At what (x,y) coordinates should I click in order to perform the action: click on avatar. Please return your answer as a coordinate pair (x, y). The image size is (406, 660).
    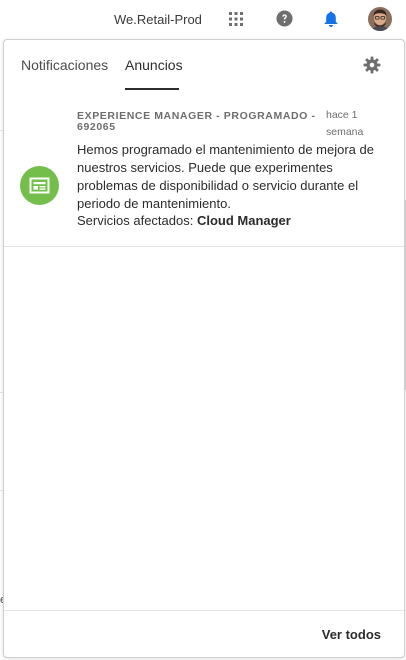
    Looking at the image, I should click on (380, 19).